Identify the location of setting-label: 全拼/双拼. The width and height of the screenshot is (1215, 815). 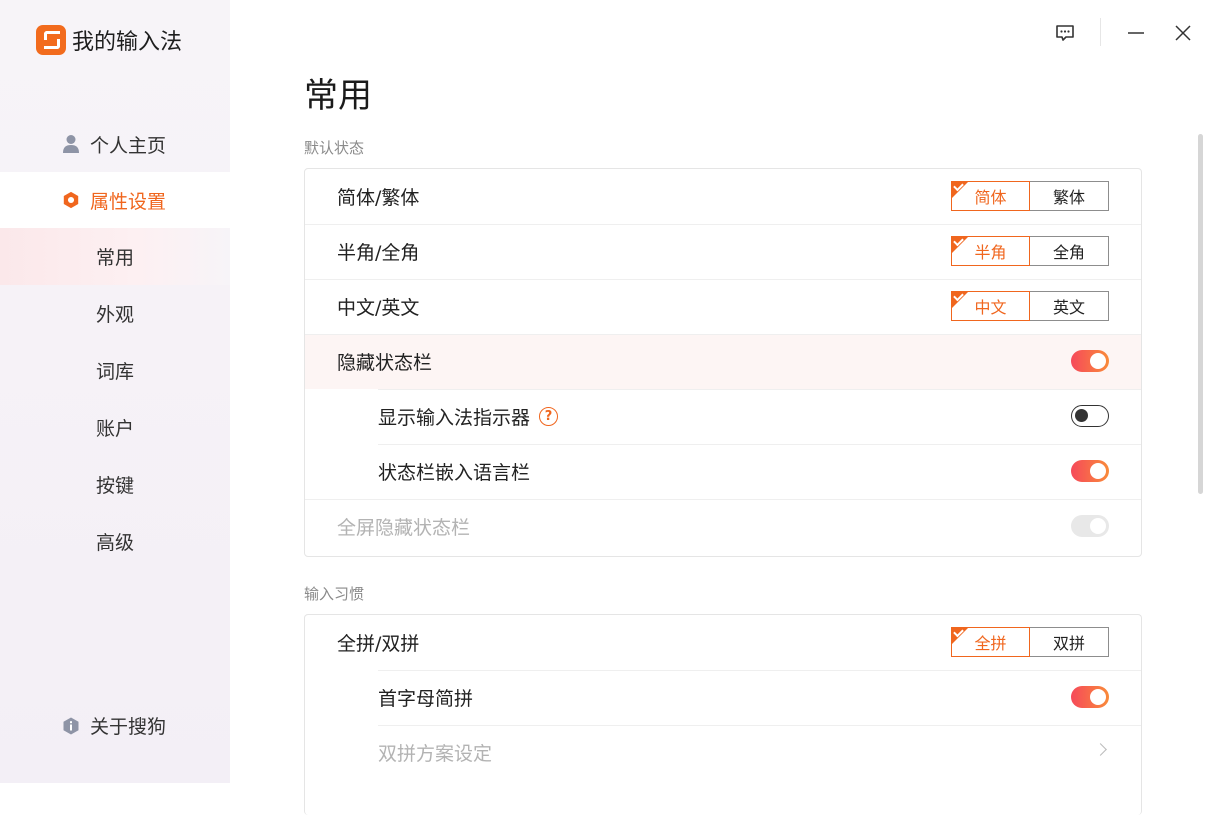
(378, 644).